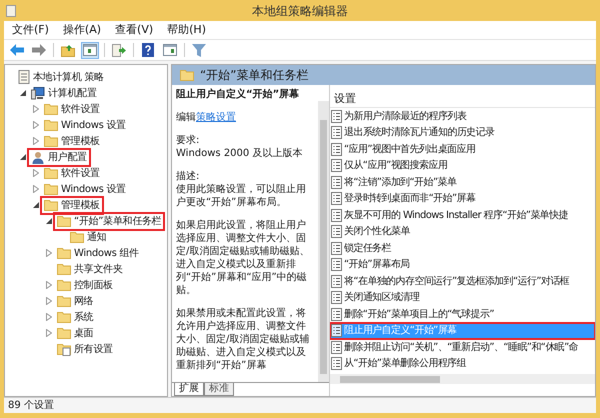 The image size is (600, 418). I want to click on tree-item: 用户配置, so click(59, 157).